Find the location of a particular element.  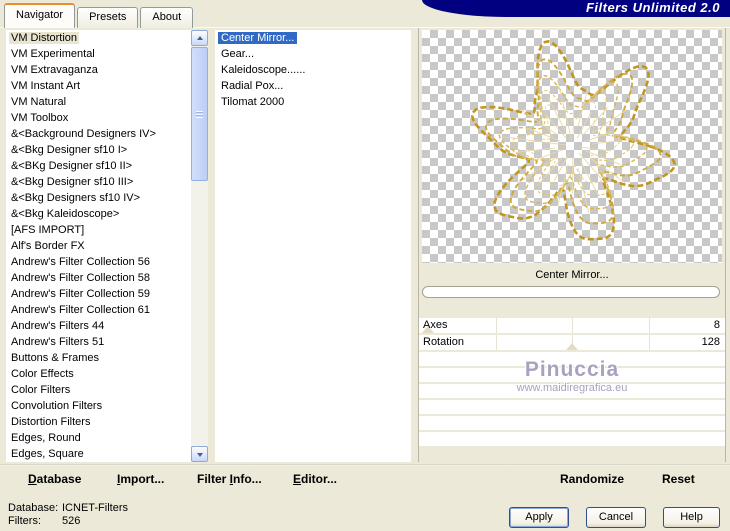

category-item-label: Convolution Filters is located at coordinates (57, 406).